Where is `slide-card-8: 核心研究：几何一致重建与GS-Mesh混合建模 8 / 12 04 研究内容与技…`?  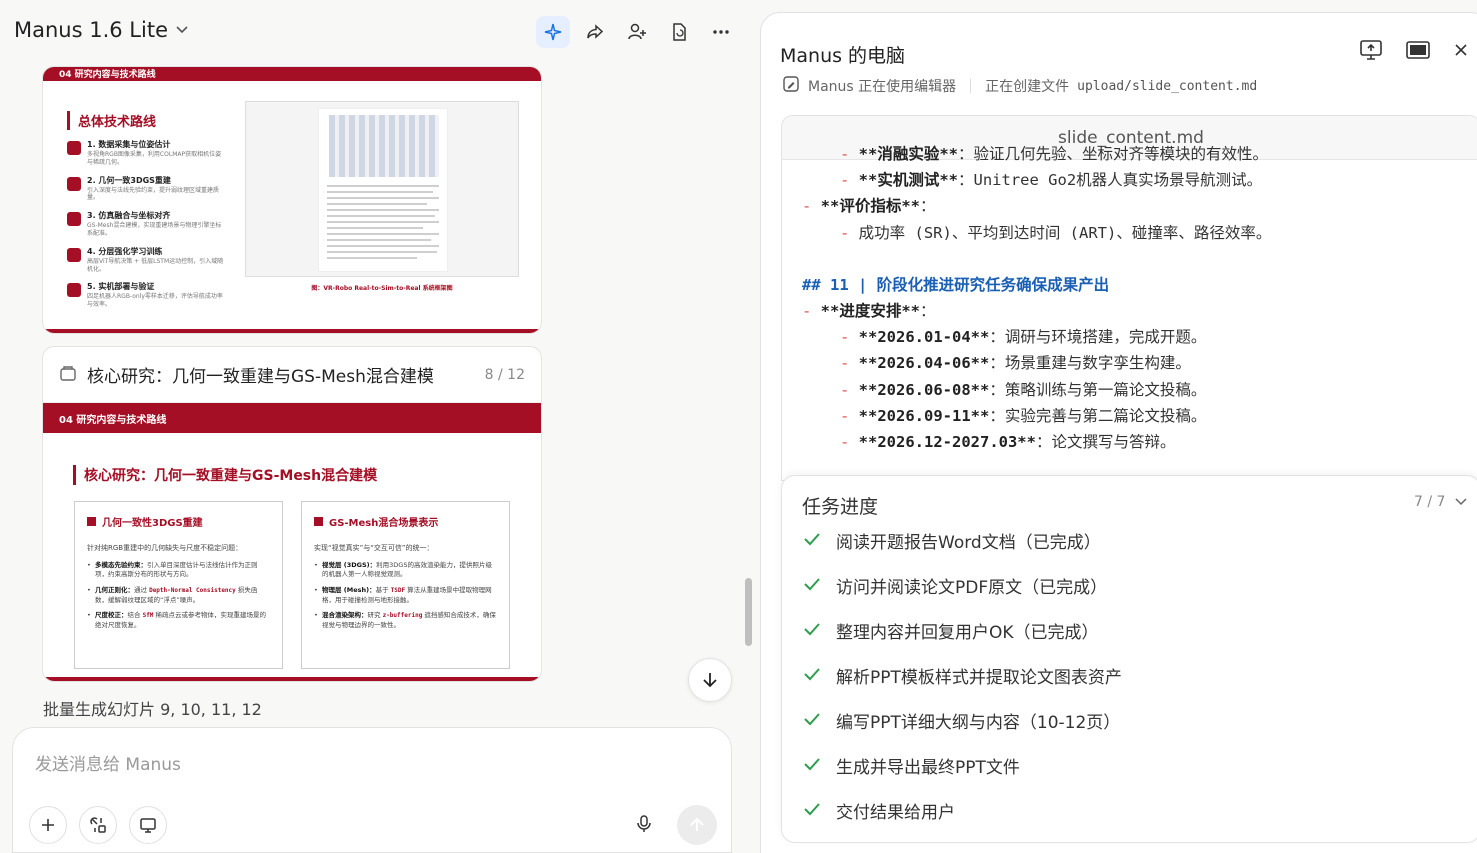 slide-card-8: 核心研究：几何一致重建与GS-Mesh混合建模 8 / 12 04 研究内容与技… is located at coordinates (292, 514).